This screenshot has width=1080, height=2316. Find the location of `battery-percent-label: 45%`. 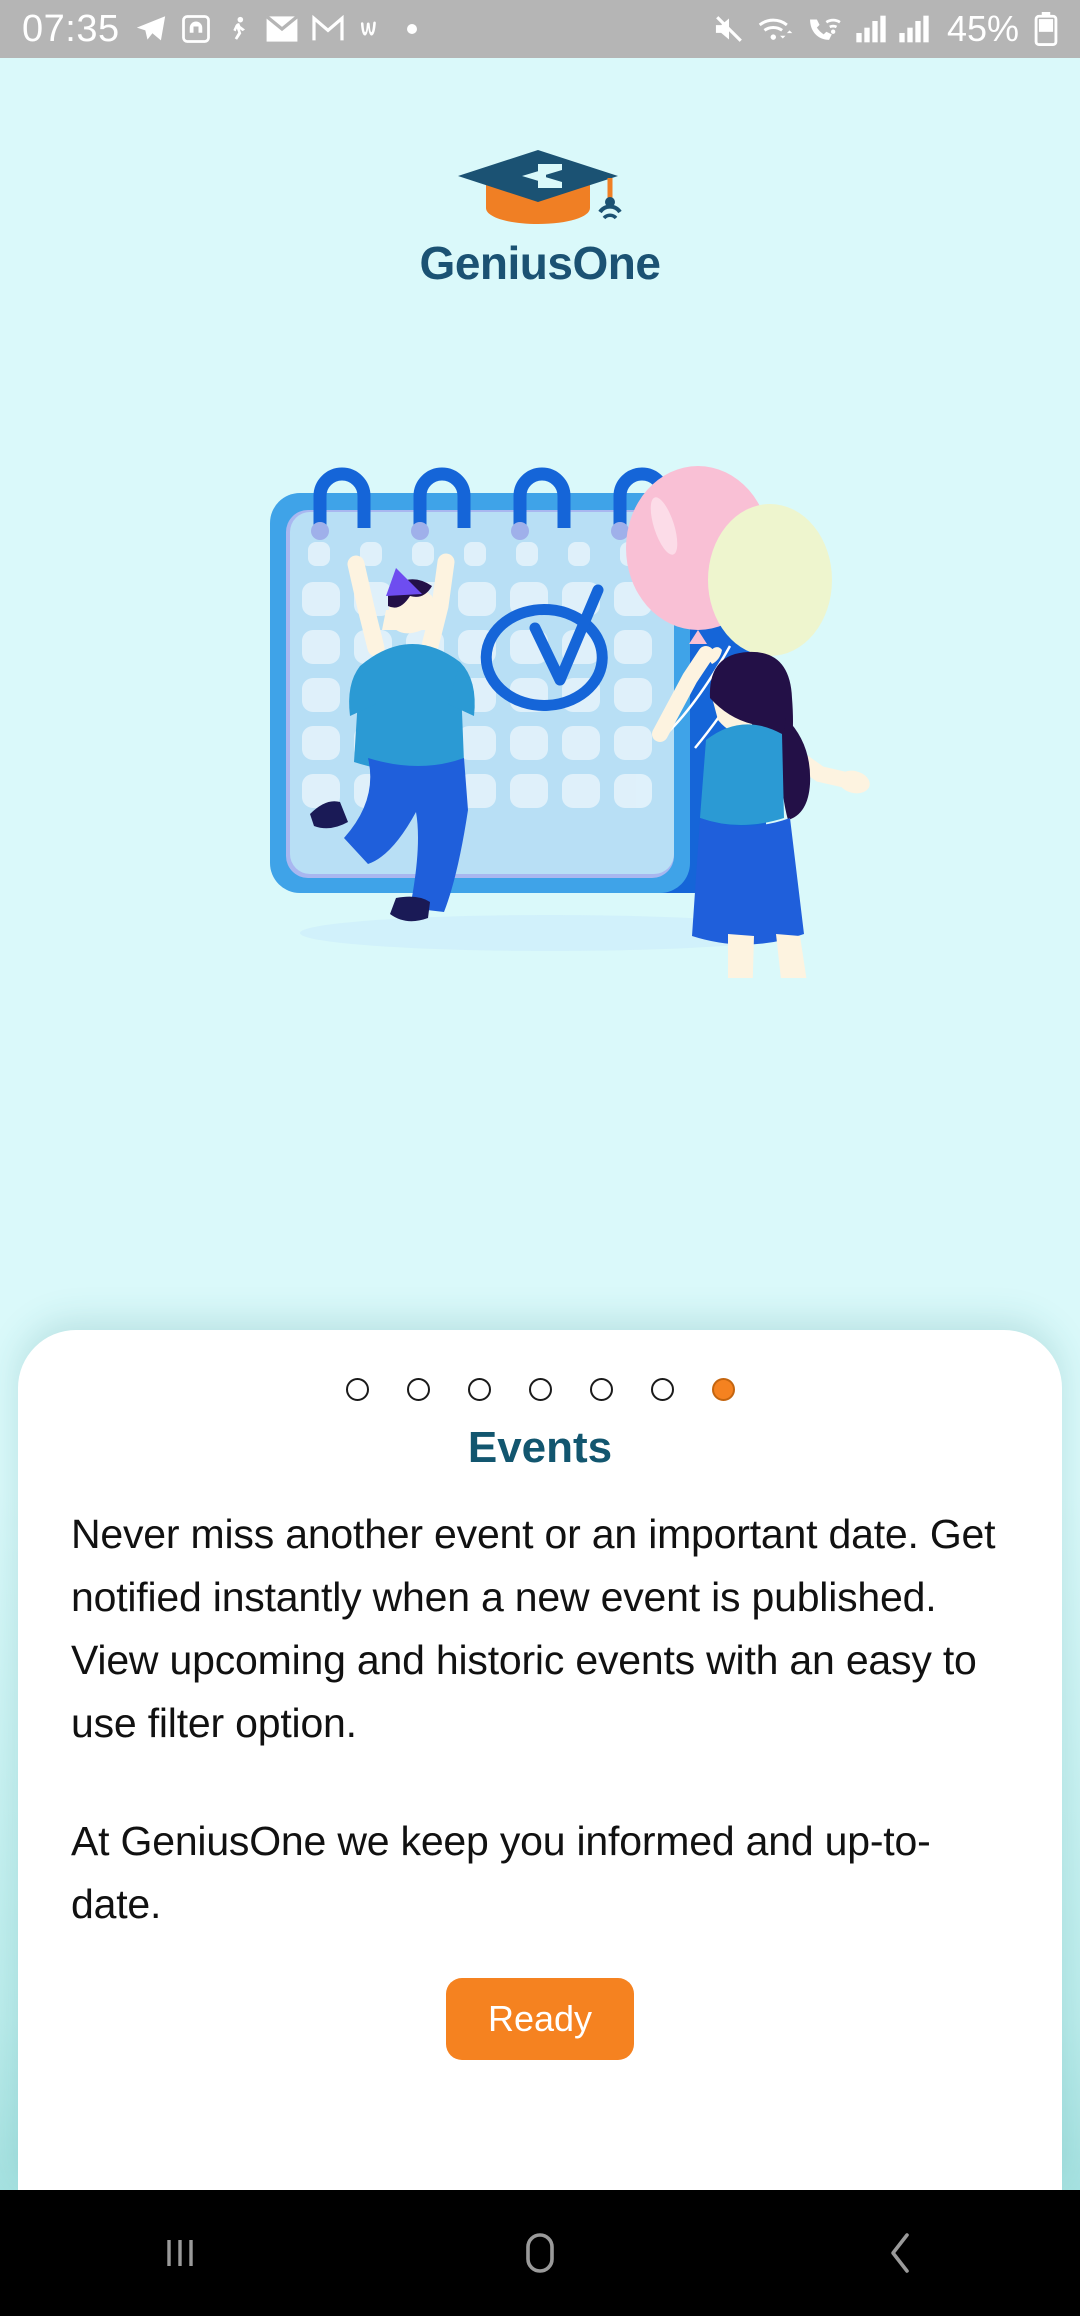

battery-percent-label: 45% is located at coordinates (982, 28).